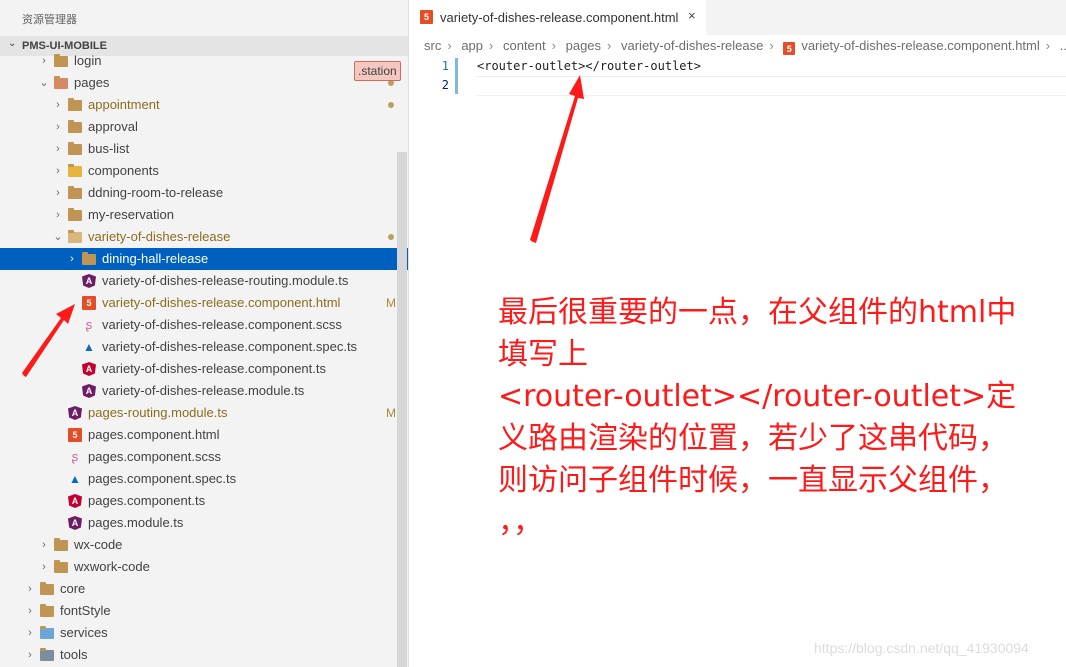 Image resolution: width=1066 pixels, height=667 pixels. I want to click on arrow-to-code, so click(557, 159).